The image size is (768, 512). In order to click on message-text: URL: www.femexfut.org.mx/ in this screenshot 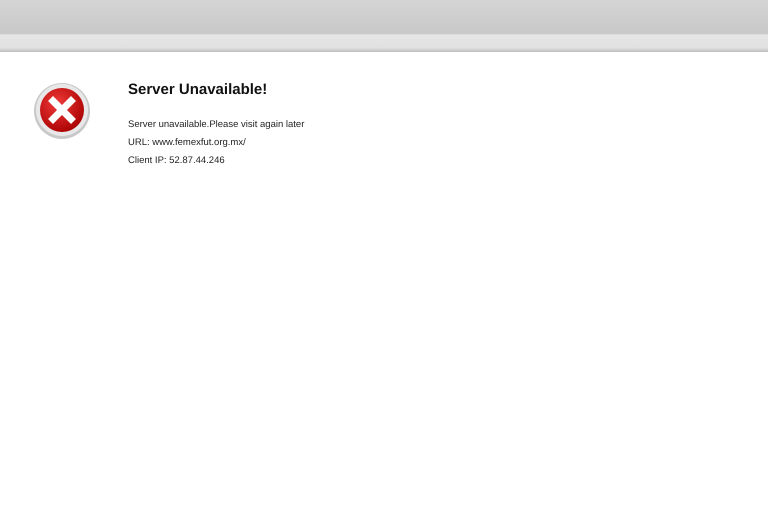, I will do `click(187, 142)`.